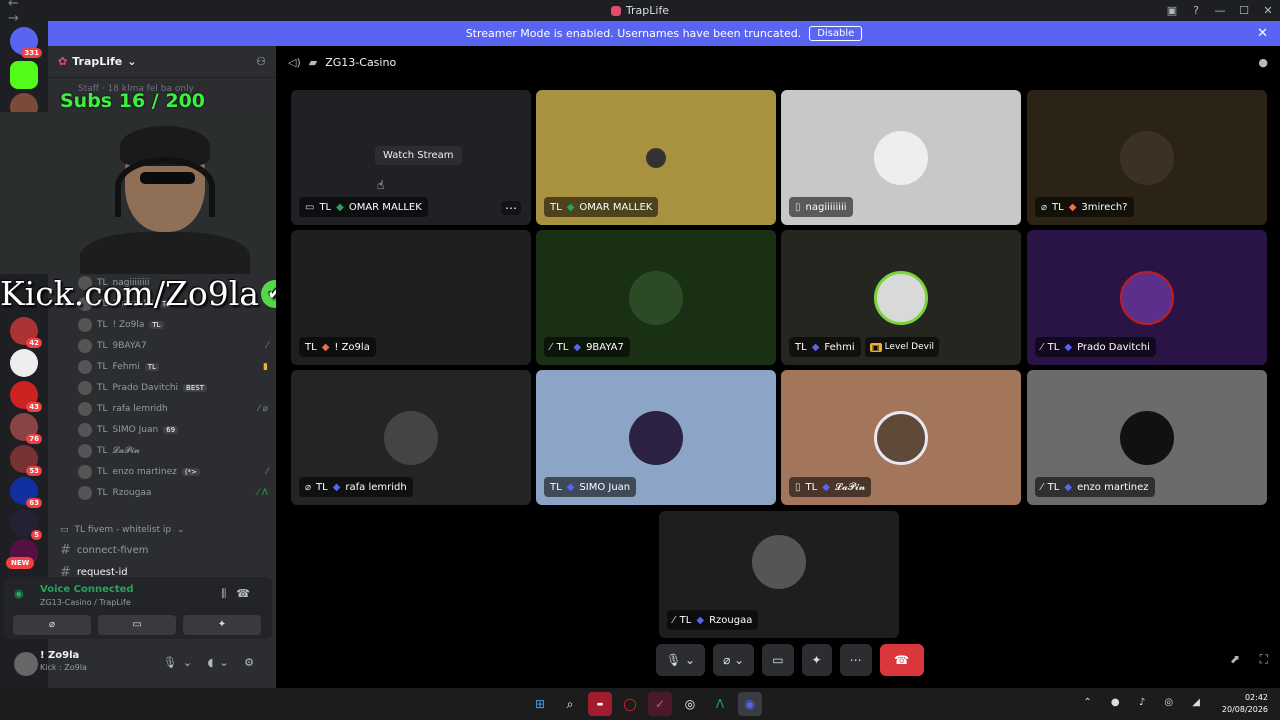  Describe the element at coordinates (1147, 297) in the screenshot. I see `participant-tile: ⁄ TL ◆ Prado Davitchi` at that location.